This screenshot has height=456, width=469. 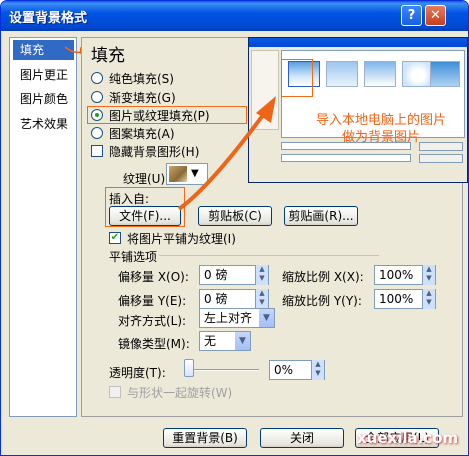 I want to click on tile-picture-label: 将图片平铺为纹理(I), so click(x=181, y=239).